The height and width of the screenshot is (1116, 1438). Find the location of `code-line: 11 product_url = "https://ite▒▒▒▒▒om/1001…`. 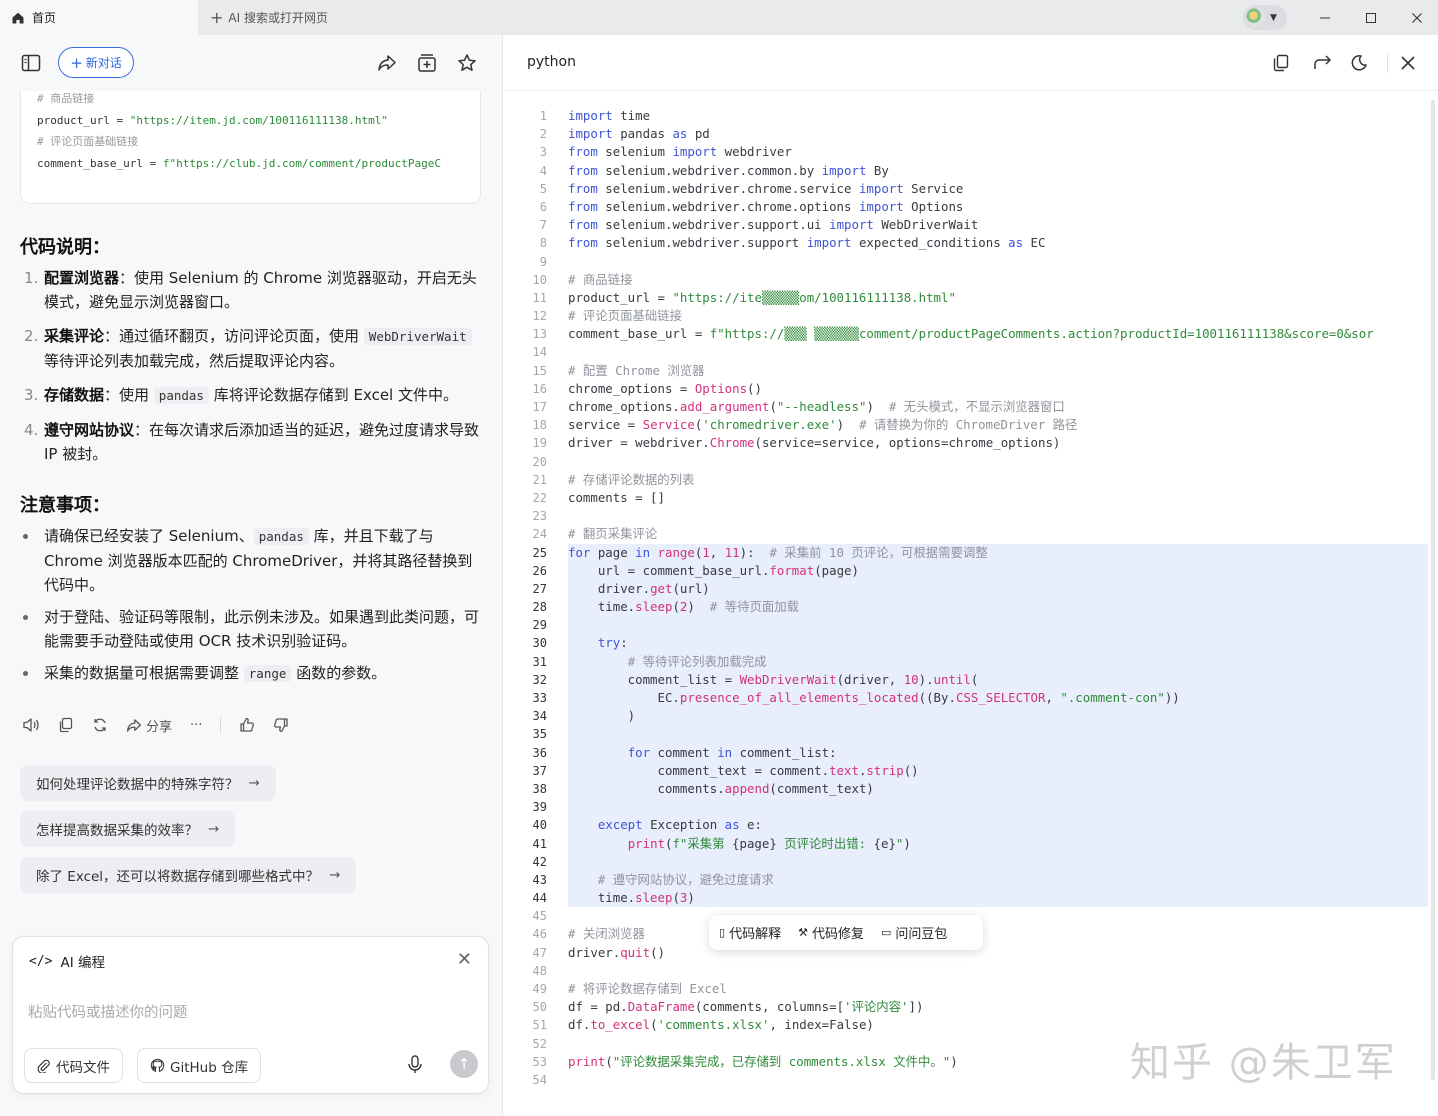

code-line: 11 product_url = "https://ite▒▒▒▒▒om/1001… is located at coordinates (970, 298).